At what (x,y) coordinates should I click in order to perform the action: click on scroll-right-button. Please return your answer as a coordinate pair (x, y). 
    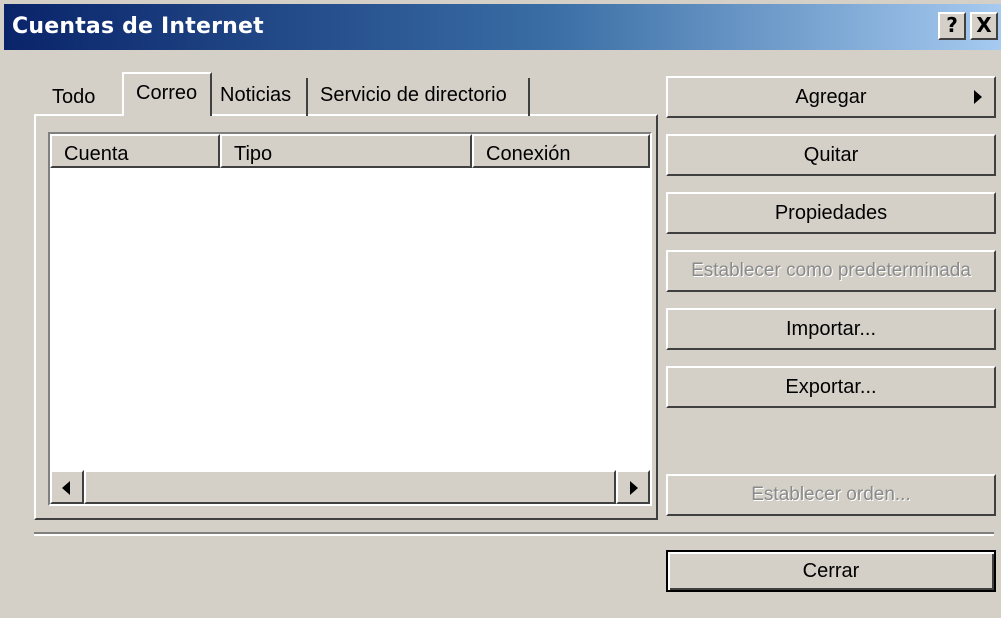
    Looking at the image, I should click on (633, 487).